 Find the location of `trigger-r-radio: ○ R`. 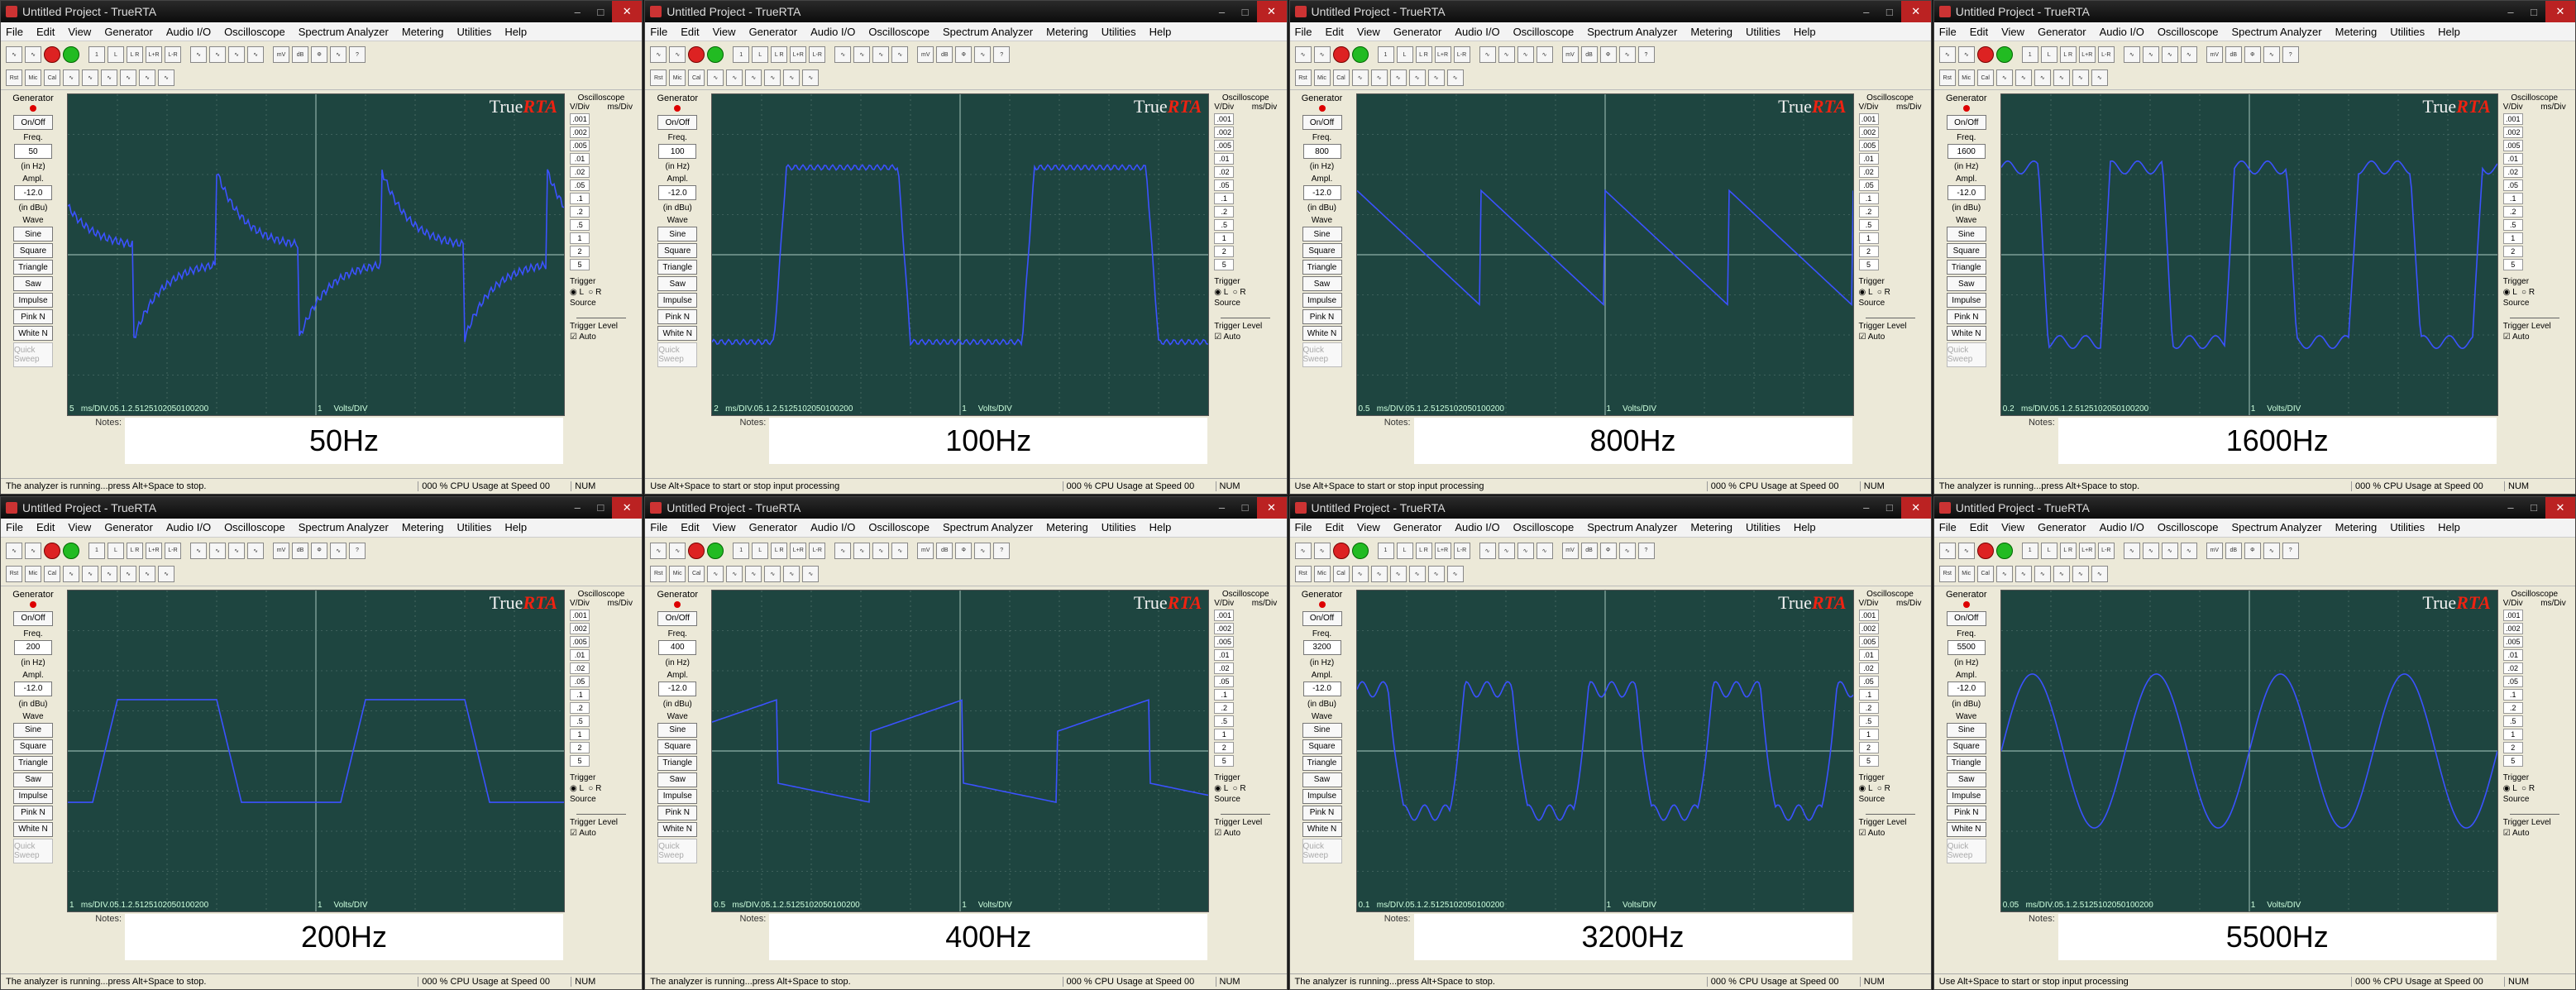

trigger-r-radio: ○ R is located at coordinates (1883, 292).